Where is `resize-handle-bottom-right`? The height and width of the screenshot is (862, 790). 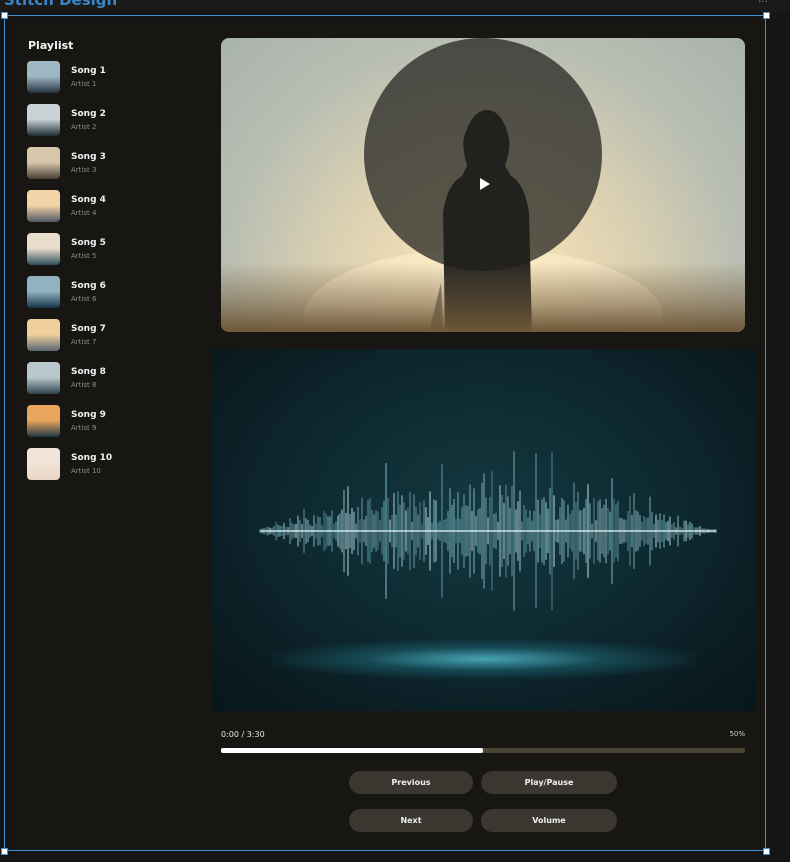 resize-handle-bottom-right is located at coordinates (766, 851).